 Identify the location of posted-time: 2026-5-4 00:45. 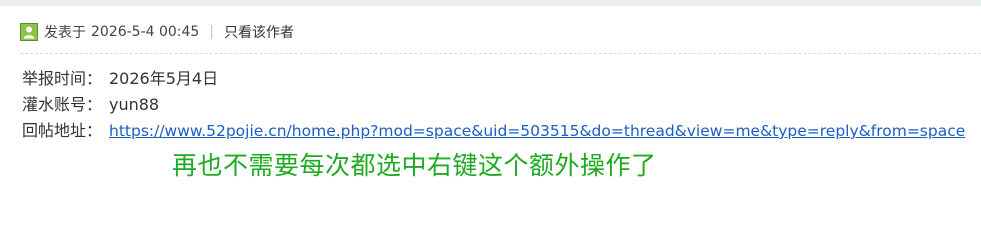
(145, 32).